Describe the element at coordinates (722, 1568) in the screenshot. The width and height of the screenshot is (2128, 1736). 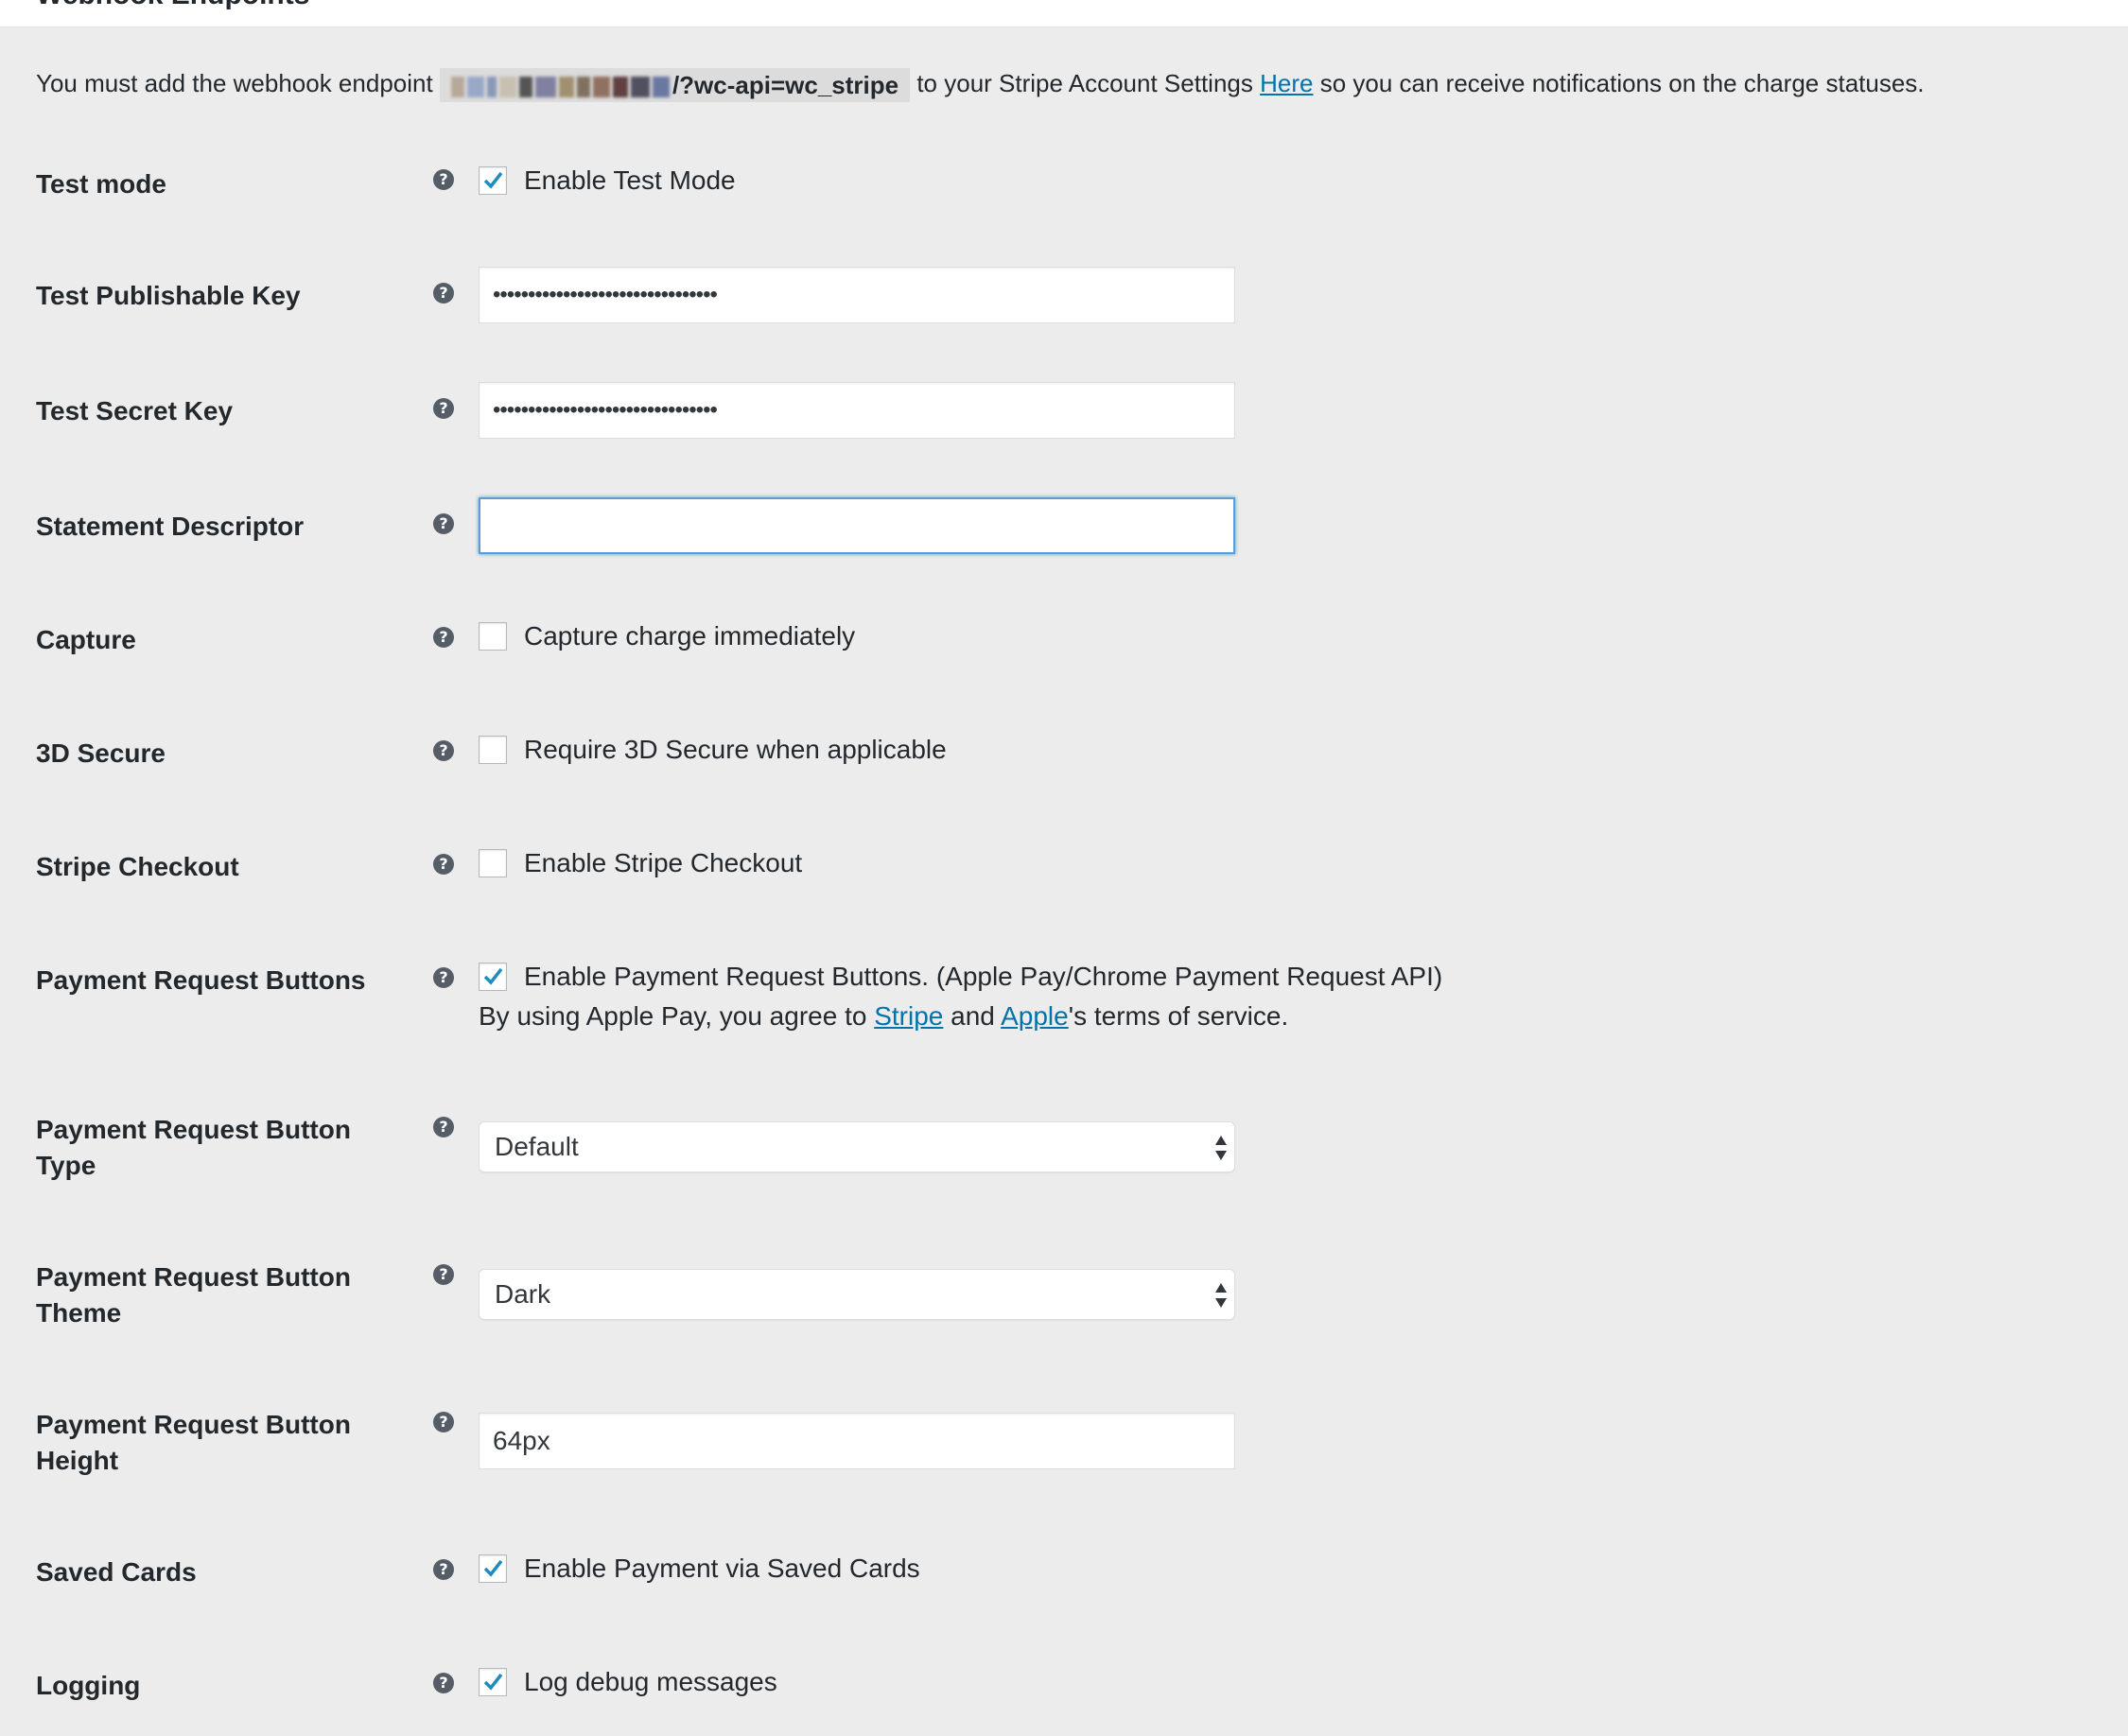
I see `saved-cards-option: Enable Payment via Saved Cards` at that location.